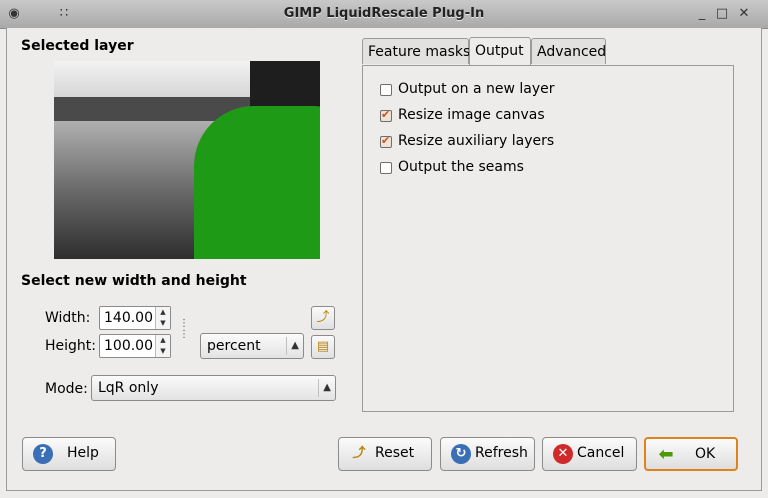 The height and width of the screenshot is (498, 768). Describe the element at coordinates (66, 389) in the screenshot. I see `mode-label: Mode:` at that location.